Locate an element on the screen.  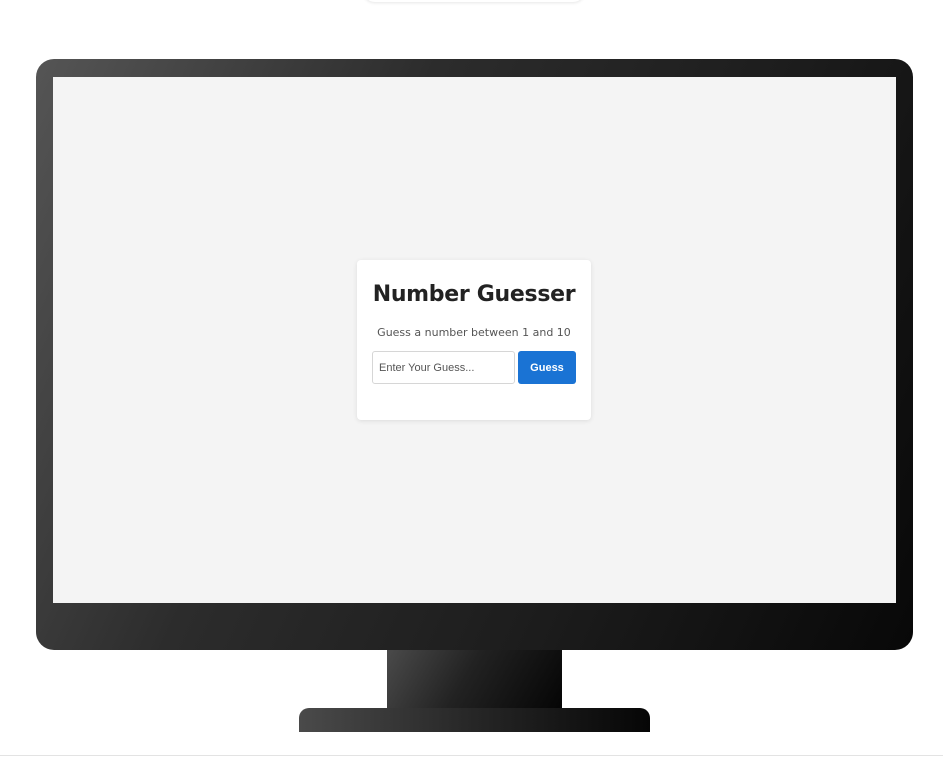
guess-button: Guess is located at coordinates (547, 367).